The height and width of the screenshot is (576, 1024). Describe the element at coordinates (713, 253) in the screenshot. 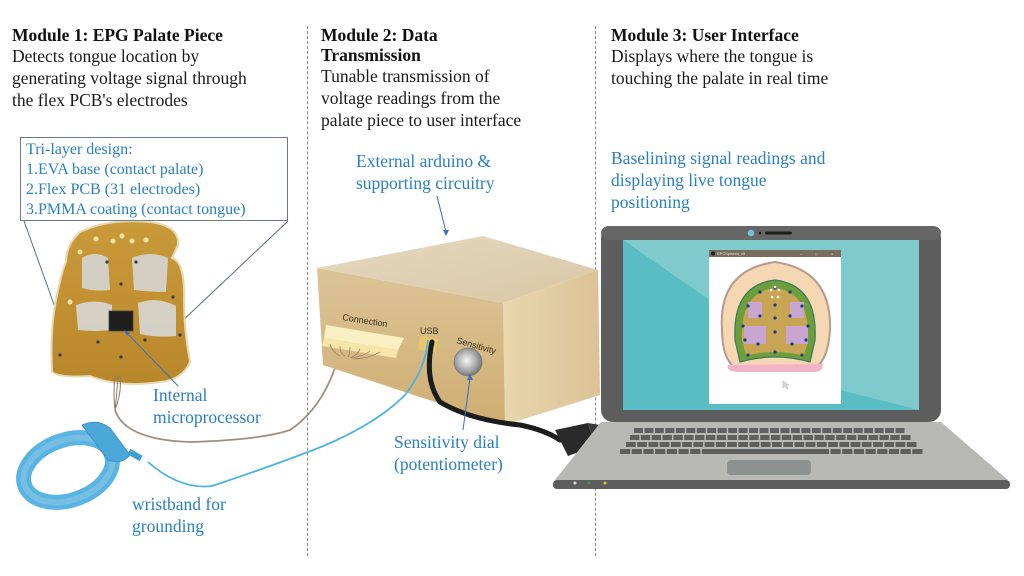

I see `app-window-icon` at that location.